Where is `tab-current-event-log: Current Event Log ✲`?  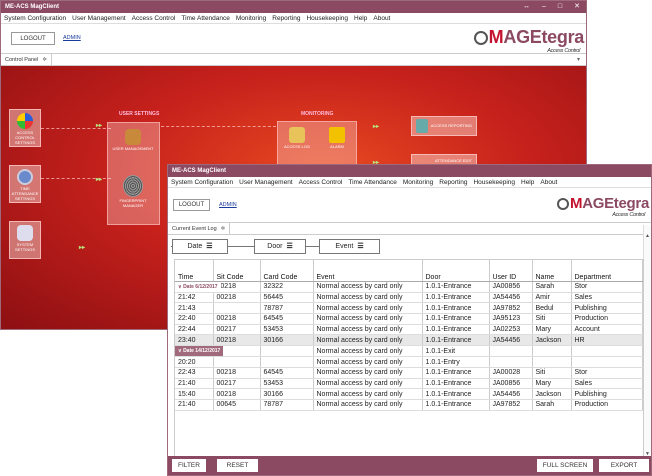 tab-current-event-log: Current Event Log ✲ is located at coordinates (199, 229).